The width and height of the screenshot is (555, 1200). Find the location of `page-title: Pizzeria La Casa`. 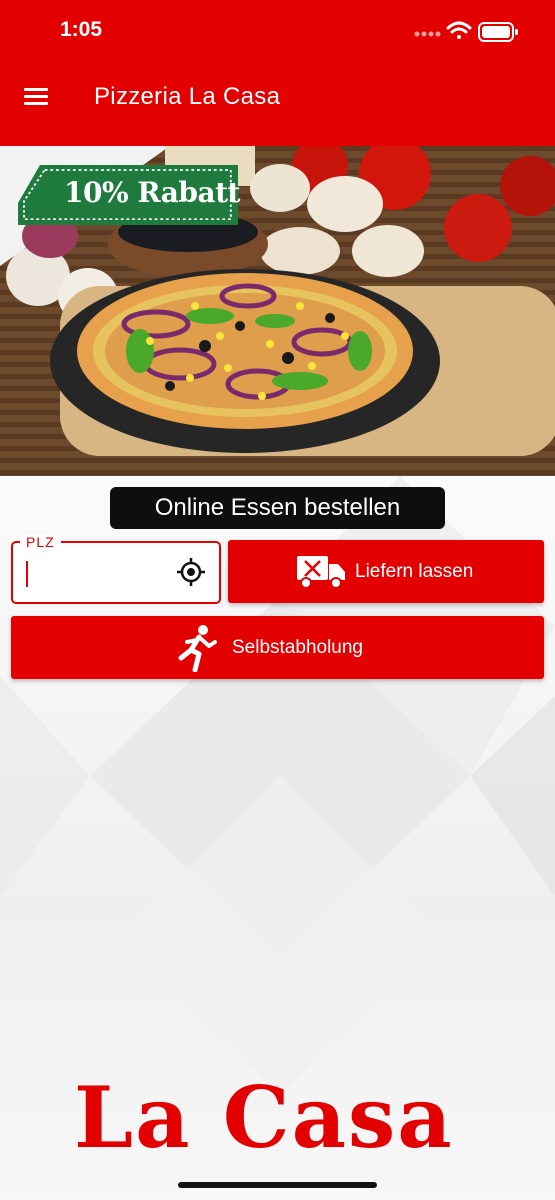

page-title: Pizzeria La Casa is located at coordinates (187, 96).